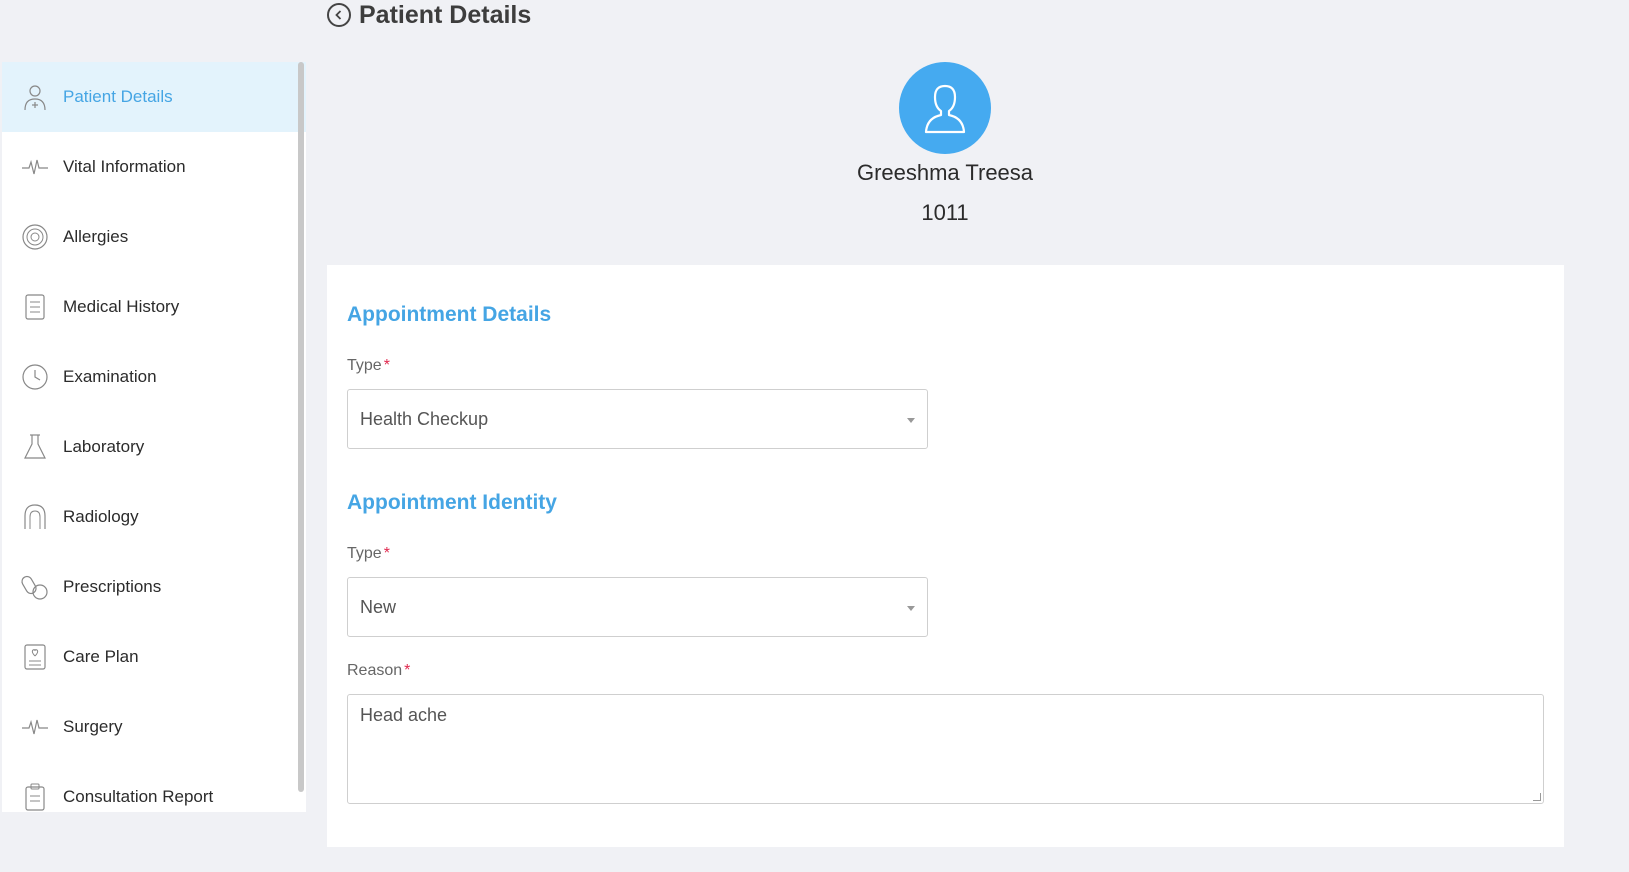 This screenshot has width=1629, height=872. What do you see at coordinates (35, 377) in the screenshot?
I see `clock-history-icon` at bounding box center [35, 377].